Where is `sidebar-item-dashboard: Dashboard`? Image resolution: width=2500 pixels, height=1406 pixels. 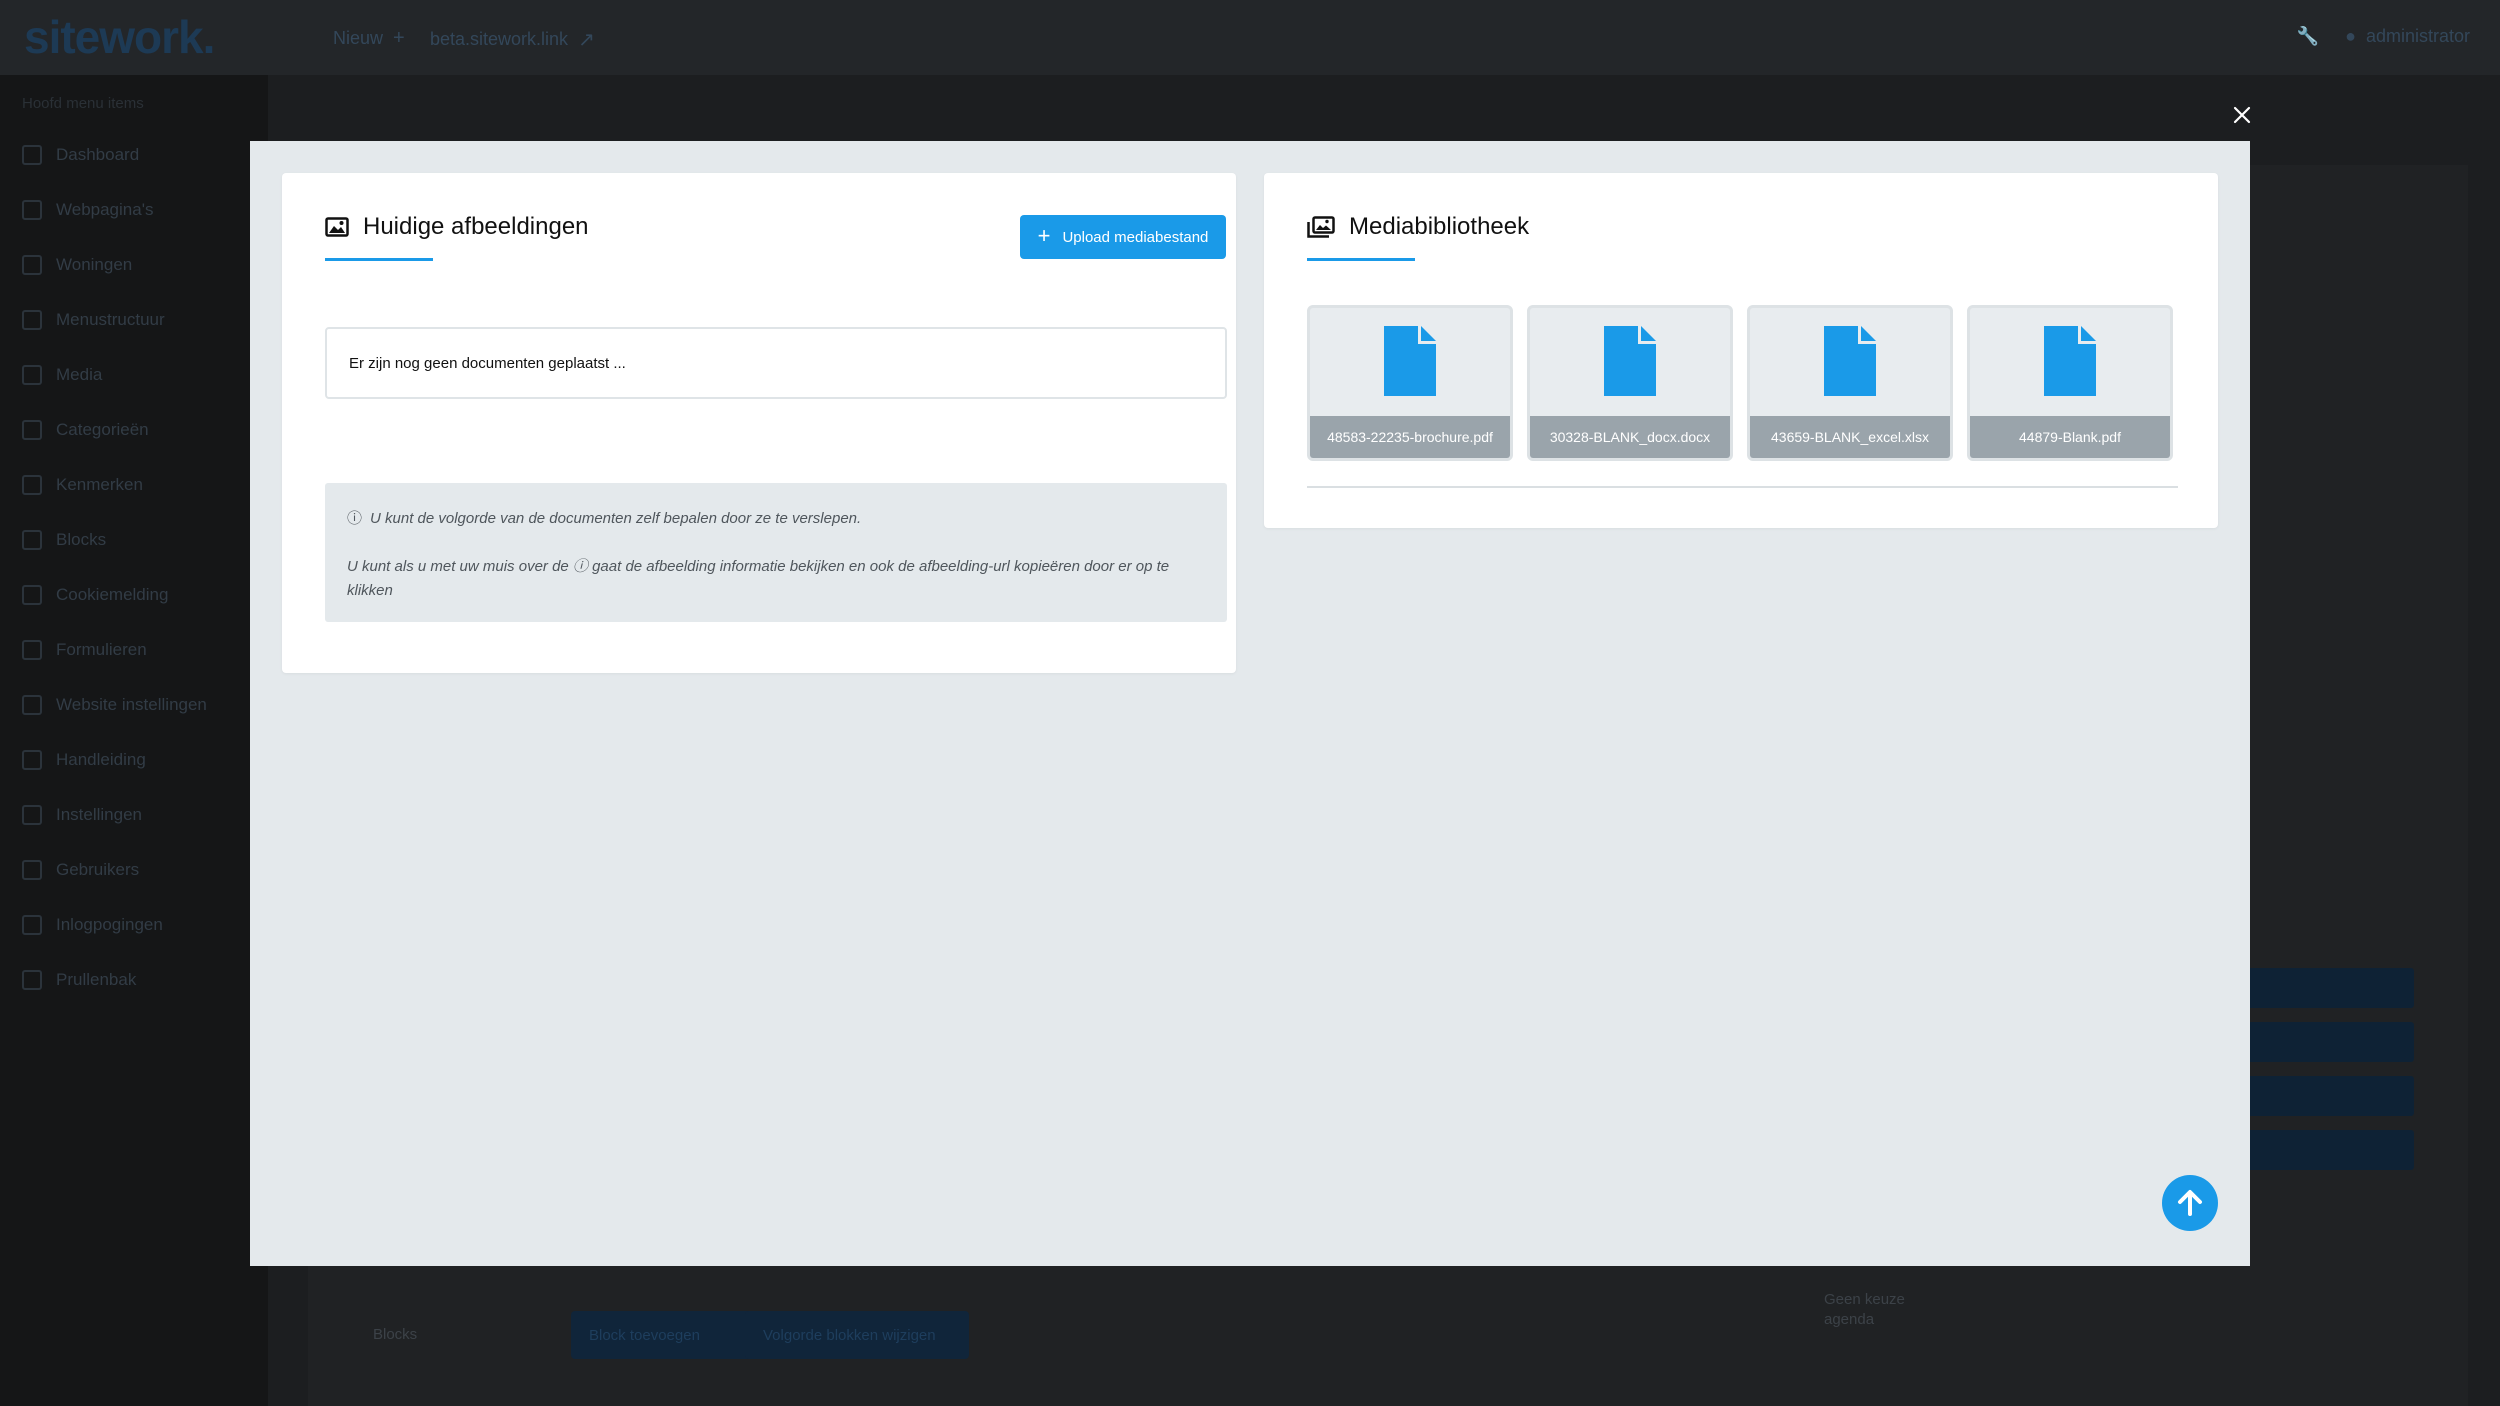
sidebar-item-dashboard: Dashboard is located at coordinates (80, 155).